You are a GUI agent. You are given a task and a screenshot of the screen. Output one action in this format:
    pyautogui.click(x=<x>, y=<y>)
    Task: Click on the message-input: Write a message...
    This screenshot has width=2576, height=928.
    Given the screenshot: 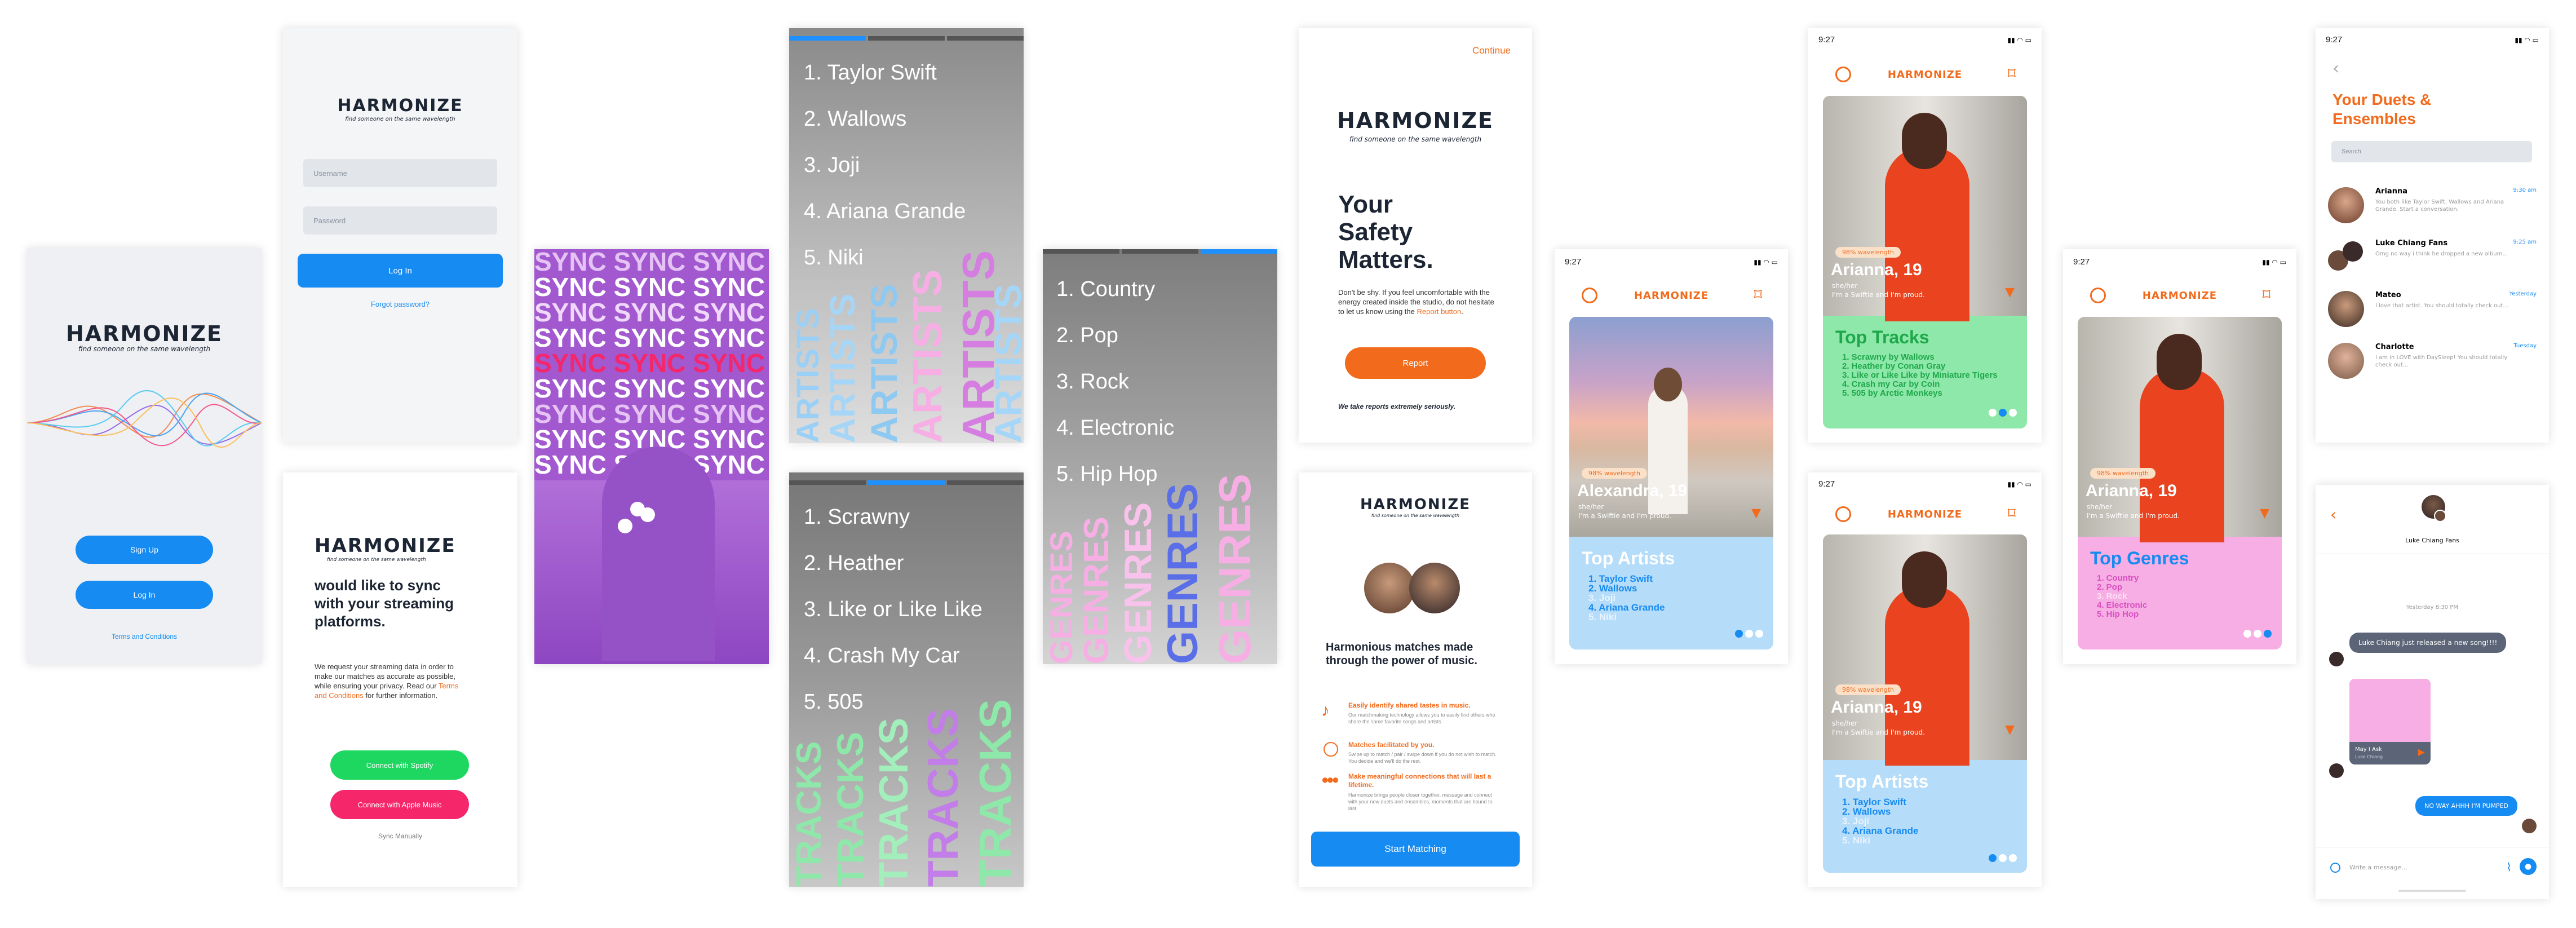 What is the action you would take?
    pyautogui.click(x=2378, y=867)
    